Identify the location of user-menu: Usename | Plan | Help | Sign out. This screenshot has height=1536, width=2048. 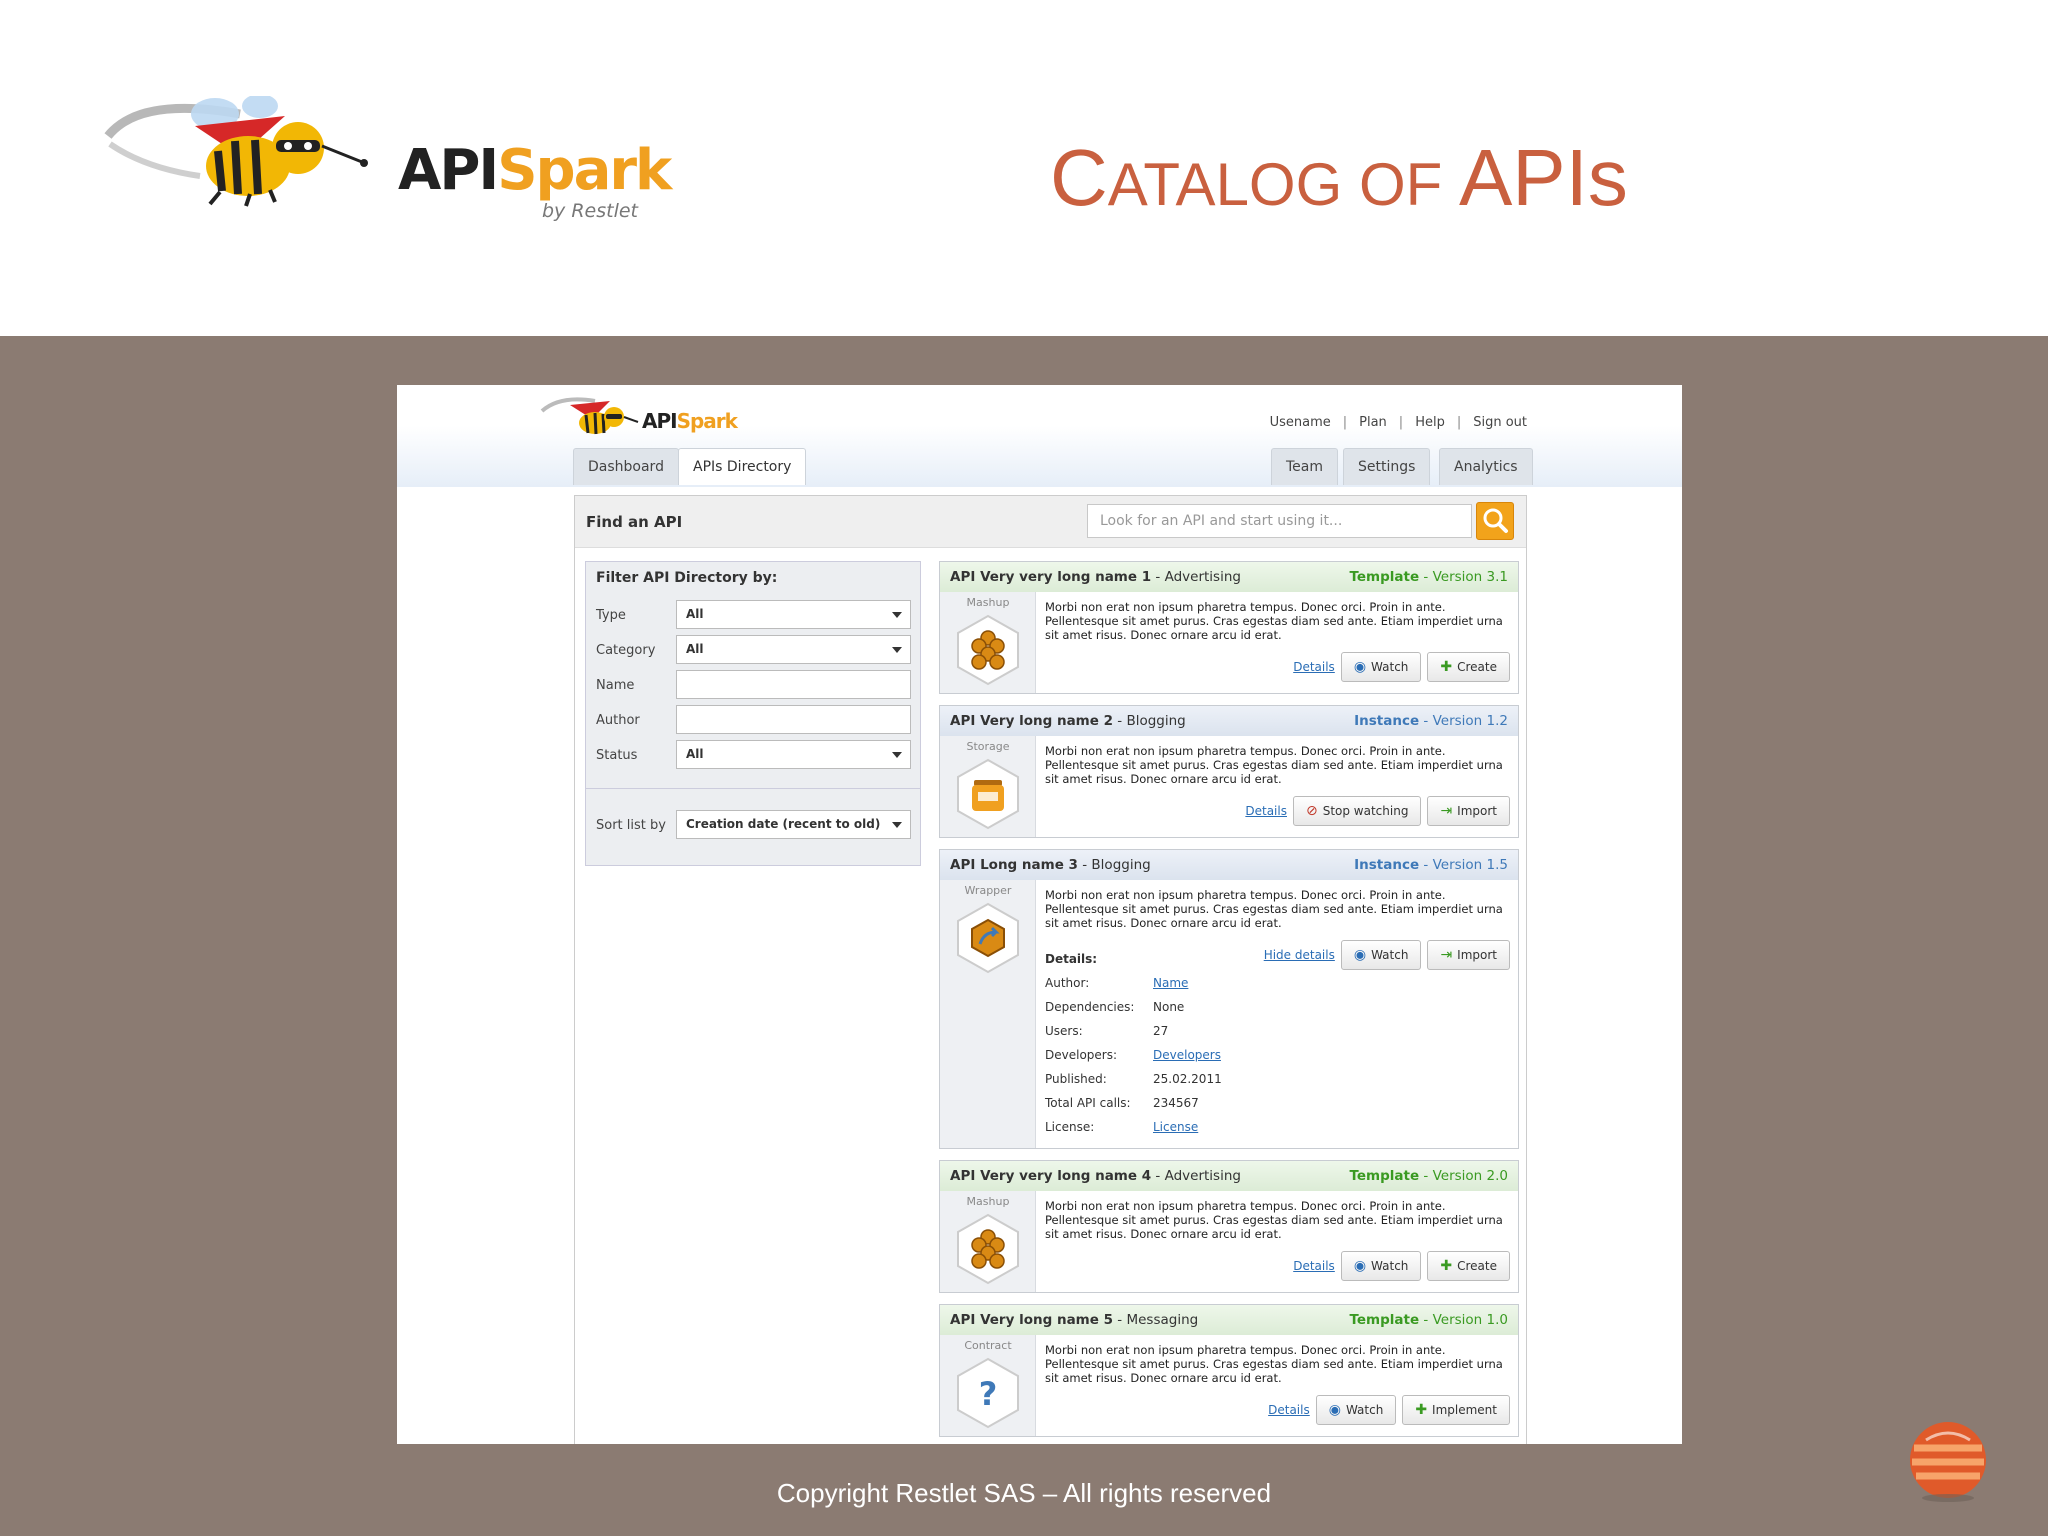
(1398, 422).